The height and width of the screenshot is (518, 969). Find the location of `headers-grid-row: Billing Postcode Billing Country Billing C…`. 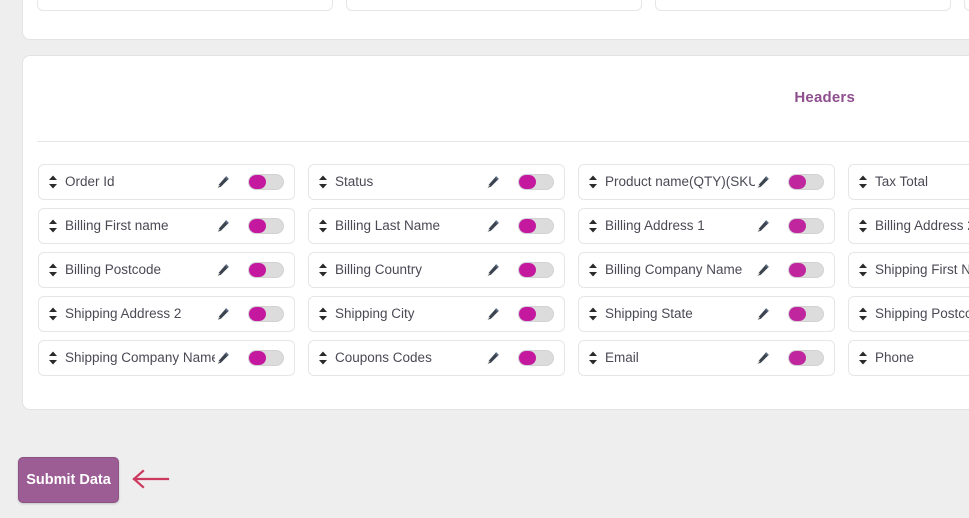

headers-grid-row: Billing Postcode Billing Country Billing C… is located at coordinates (503, 270).